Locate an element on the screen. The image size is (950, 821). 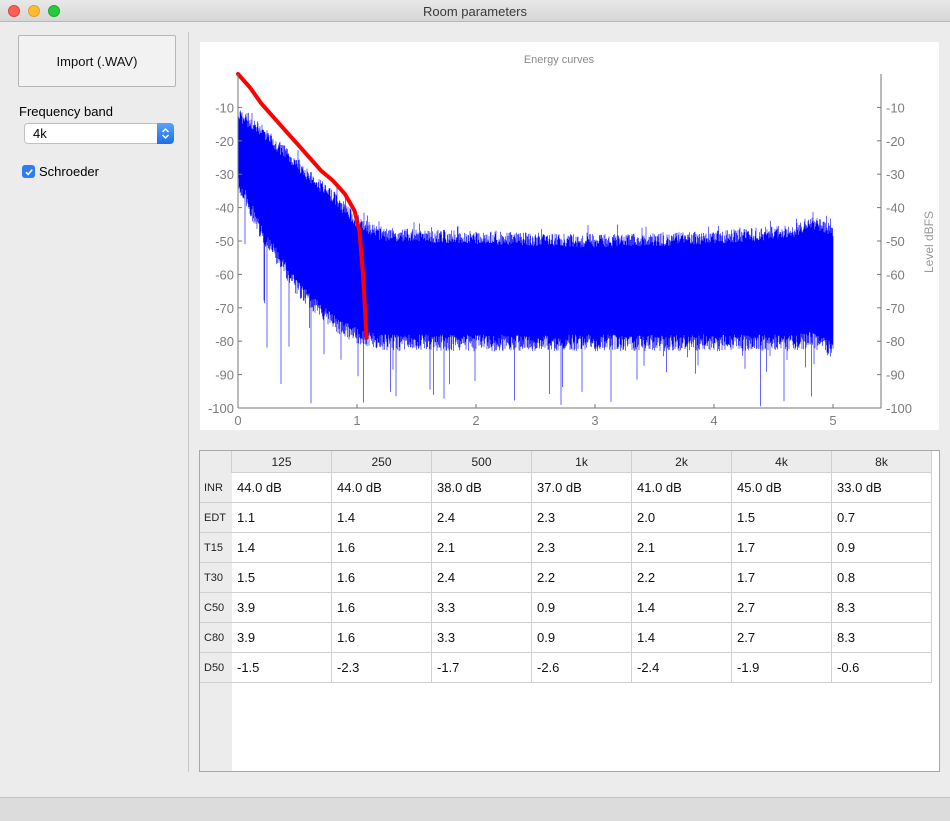
table-cell: -2.6 is located at coordinates (582, 668).